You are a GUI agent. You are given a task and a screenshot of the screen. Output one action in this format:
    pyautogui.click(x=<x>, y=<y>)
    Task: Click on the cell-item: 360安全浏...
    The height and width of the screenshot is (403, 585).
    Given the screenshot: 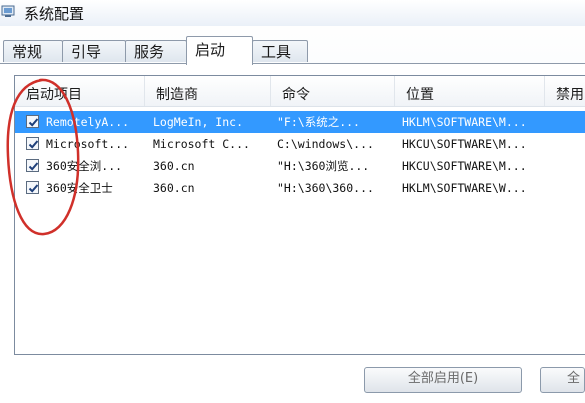 What is the action you would take?
    pyautogui.click(x=84, y=166)
    